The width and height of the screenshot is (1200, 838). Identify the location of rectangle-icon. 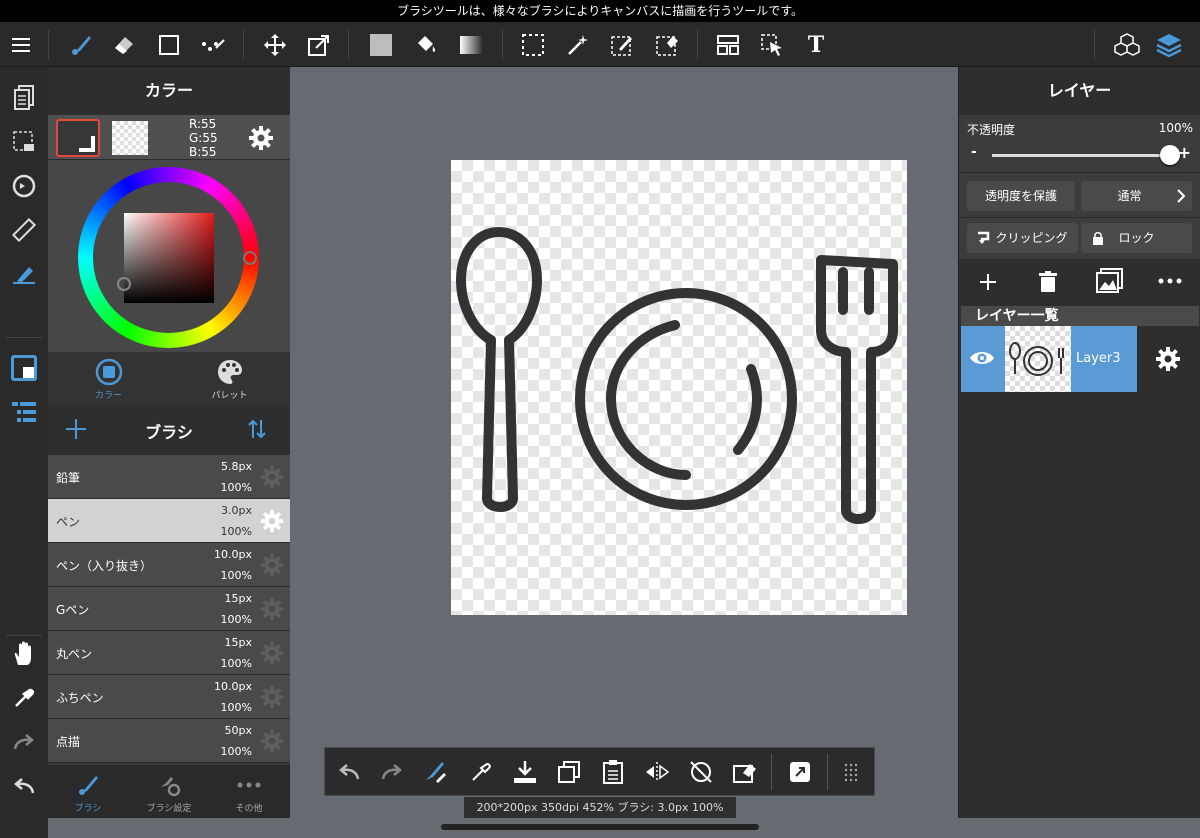
(169, 45).